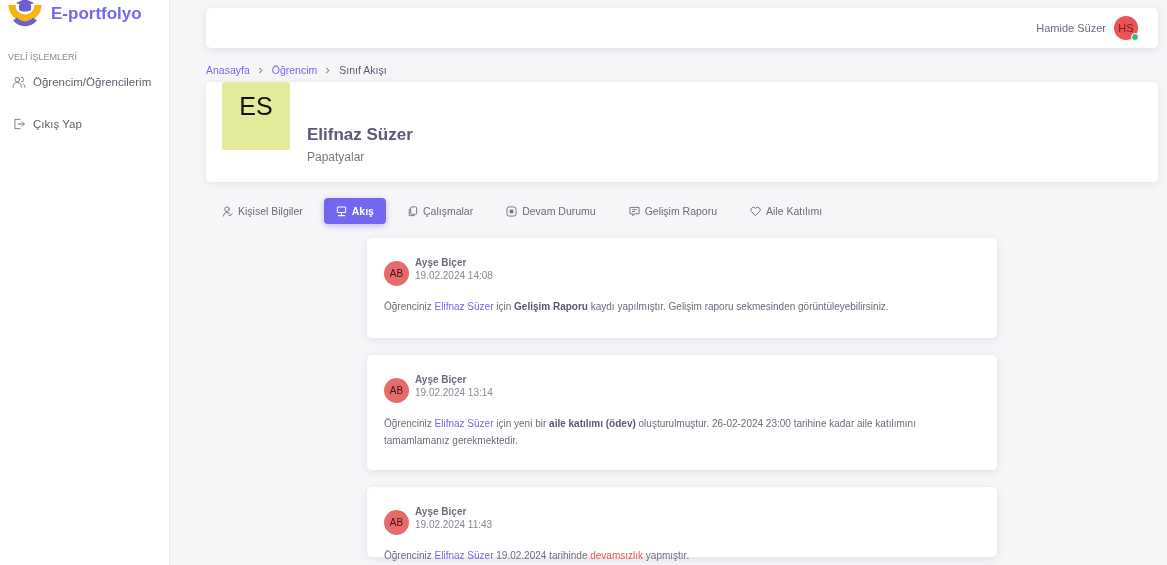 The width and height of the screenshot is (1167, 565). I want to click on post-time: 19.02.2024 13:14, so click(454, 392).